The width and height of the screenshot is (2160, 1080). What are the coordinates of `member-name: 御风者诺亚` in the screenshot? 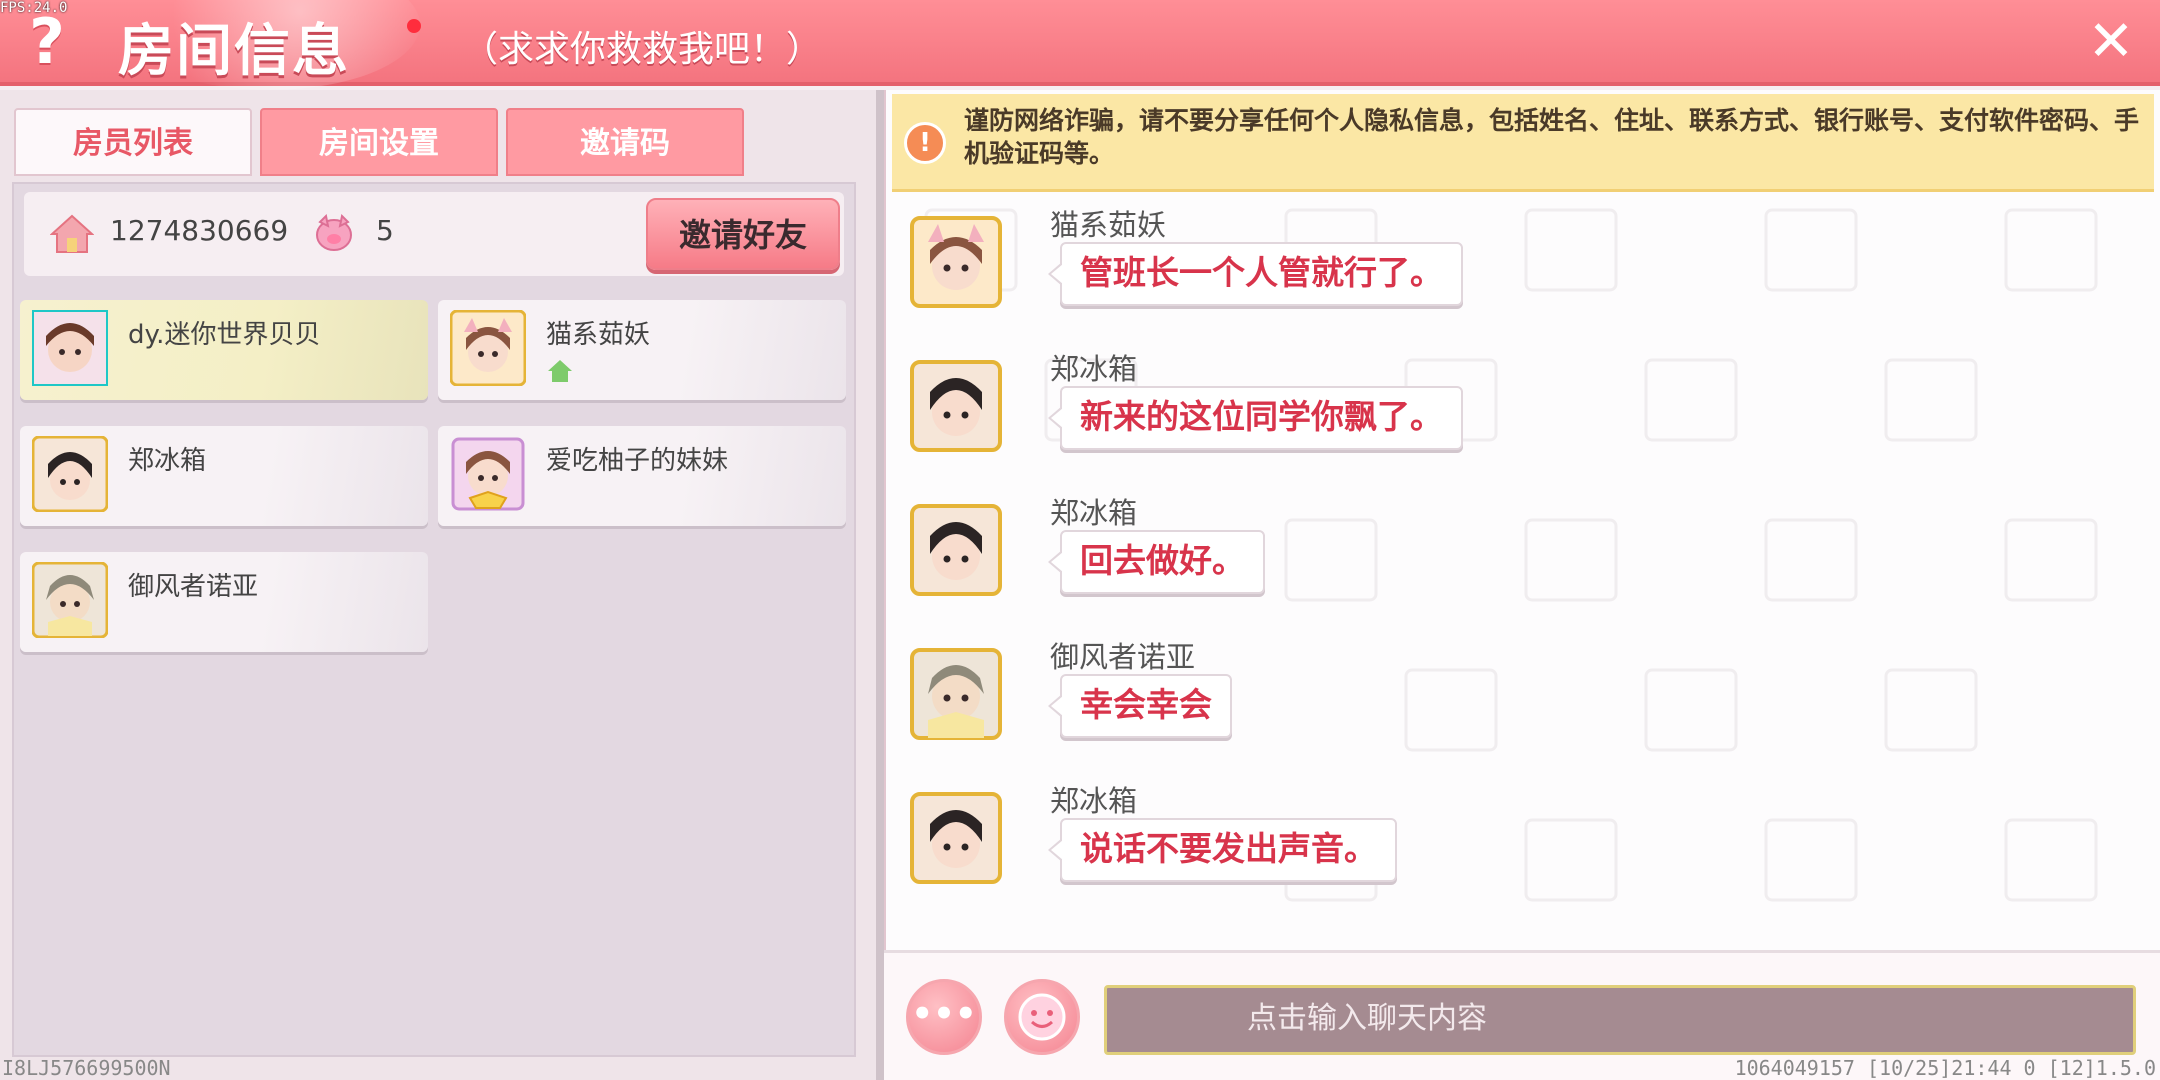 It's located at (193, 587).